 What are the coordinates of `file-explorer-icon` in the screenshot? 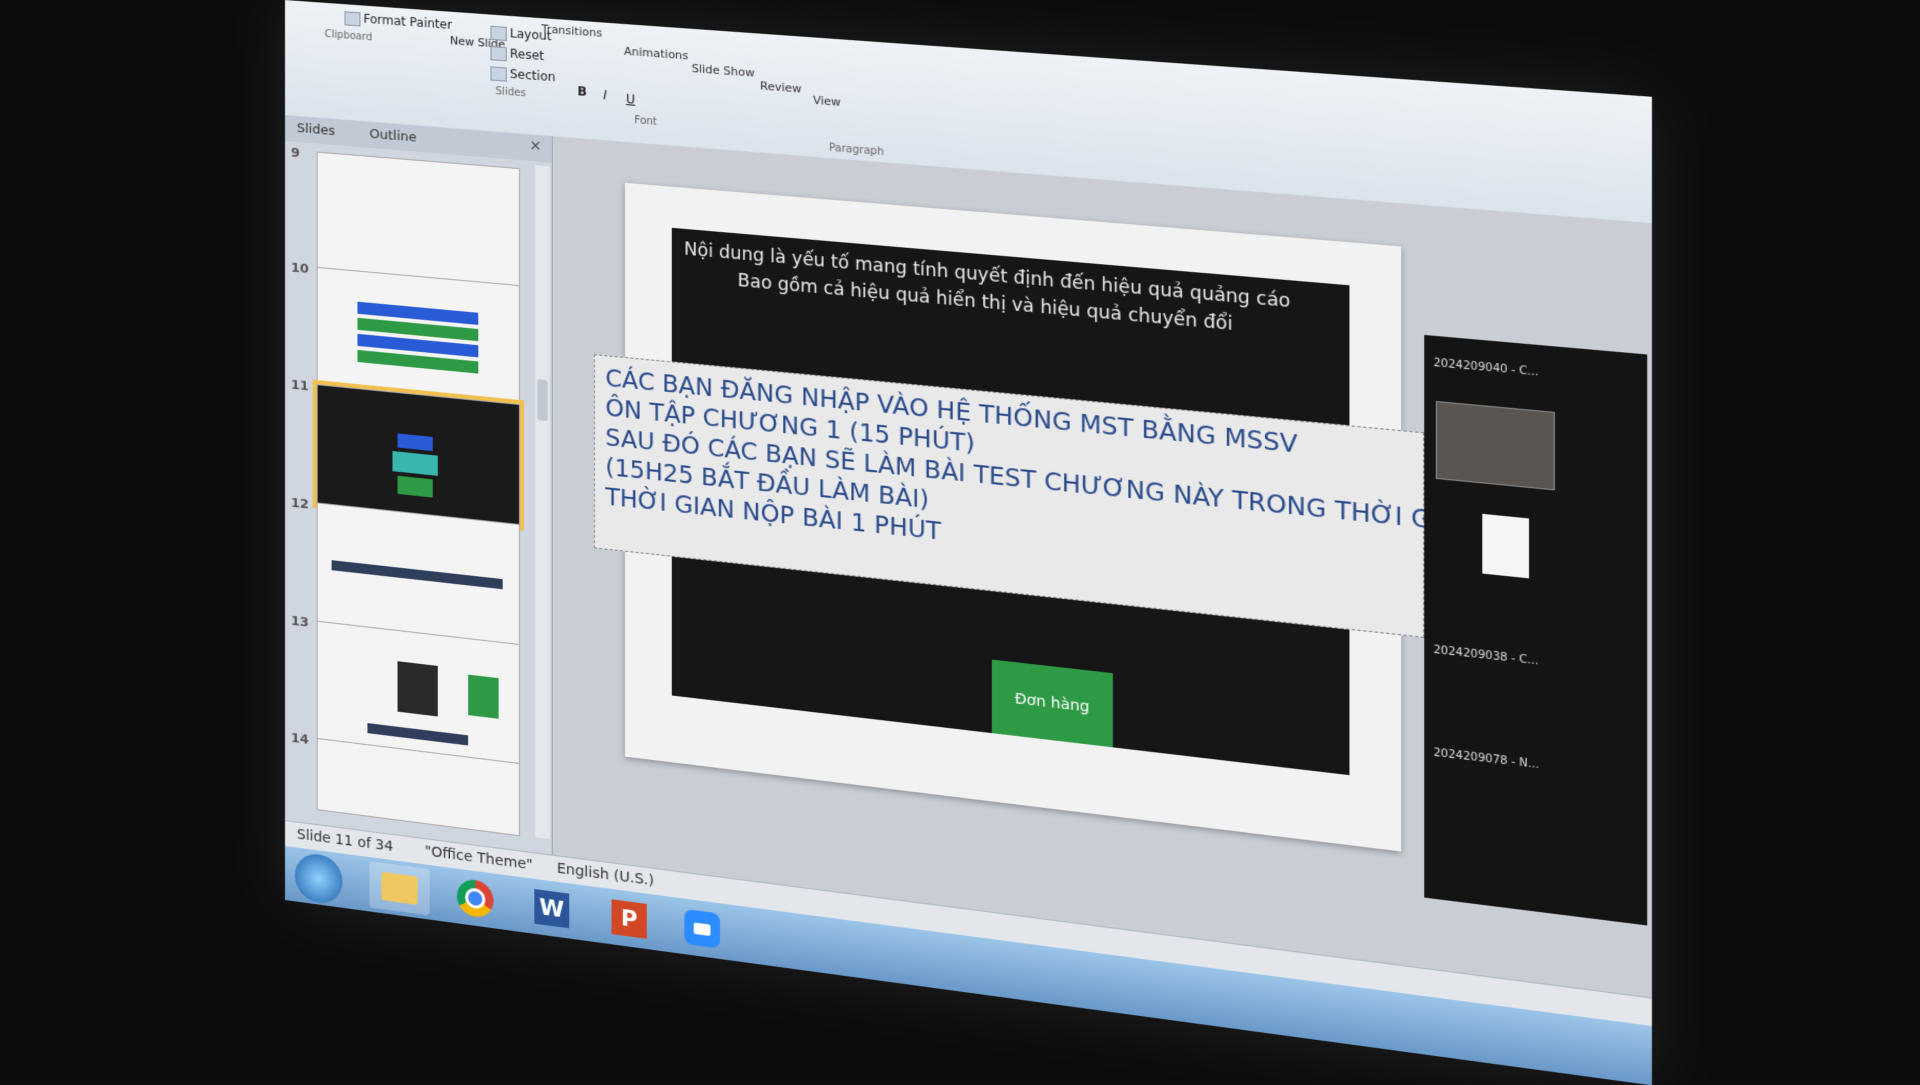 It's located at (399, 888).